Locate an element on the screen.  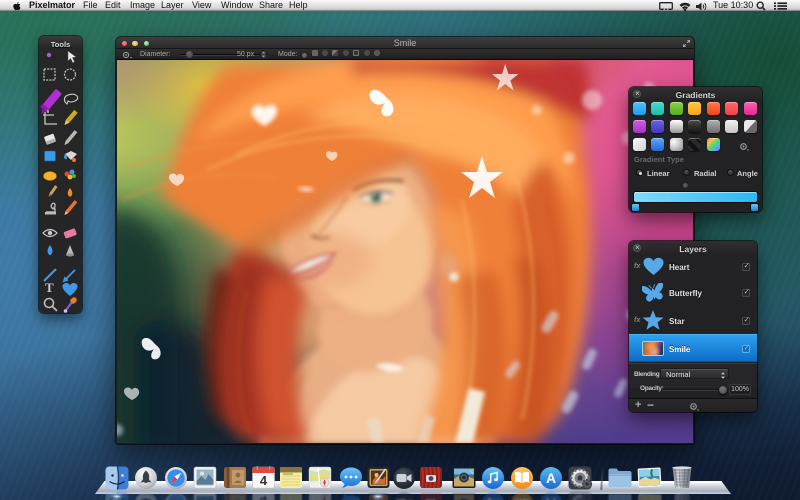
svg-text: 4 is located at coordinates (264, 480).